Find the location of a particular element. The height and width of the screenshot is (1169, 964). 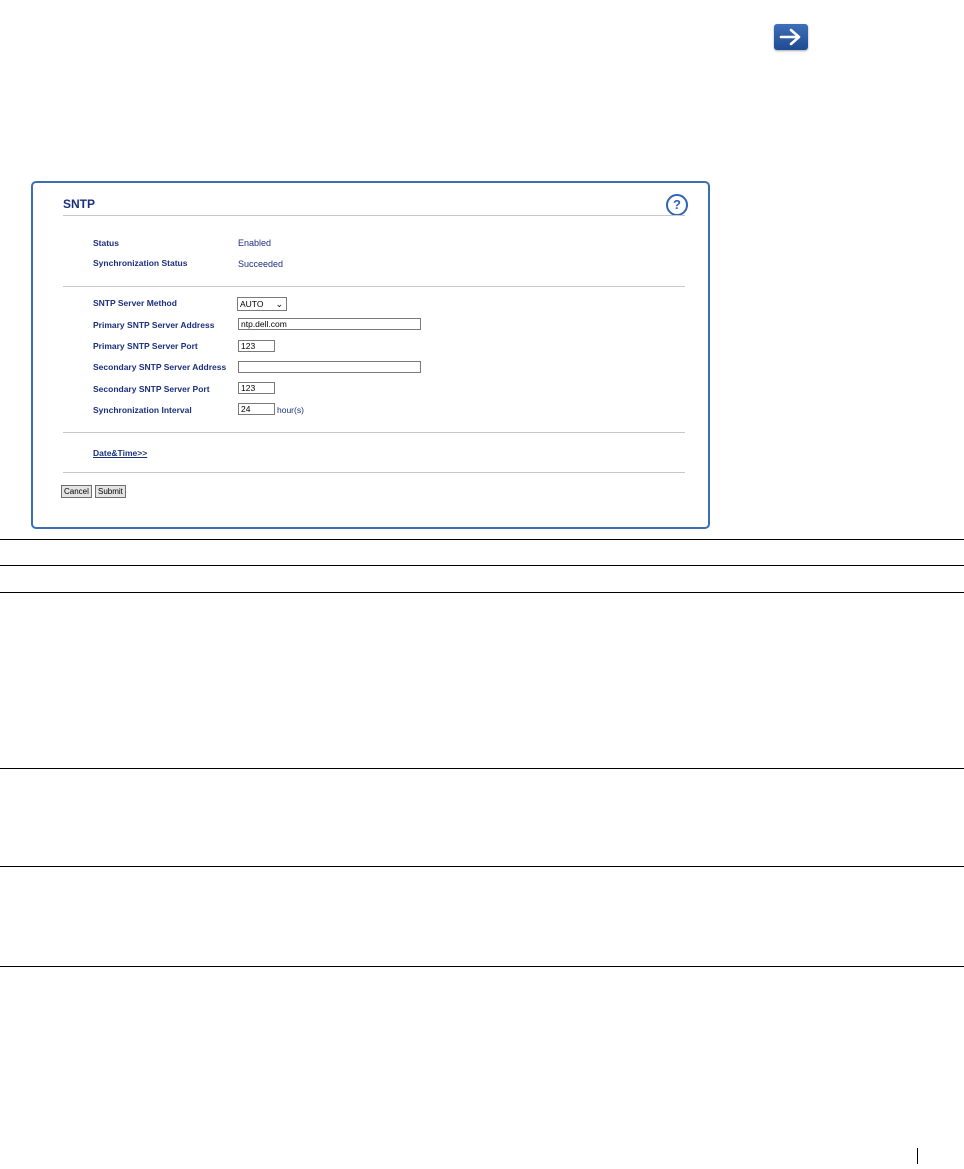

secondary-port-label: Secondary SNTP Server Port is located at coordinates (151, 389).